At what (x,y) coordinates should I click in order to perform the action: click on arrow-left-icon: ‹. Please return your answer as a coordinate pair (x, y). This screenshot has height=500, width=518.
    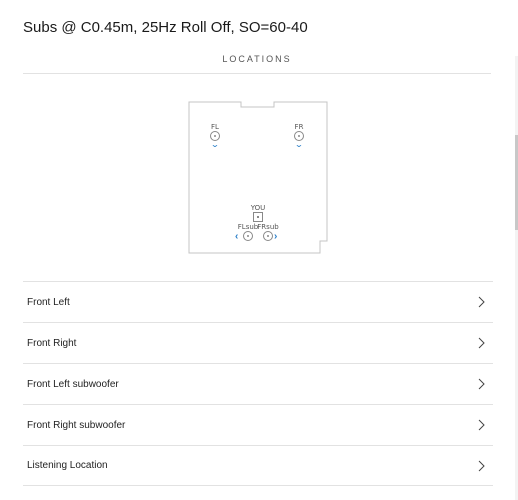
    Looking at the image, I should click on (237, 236).